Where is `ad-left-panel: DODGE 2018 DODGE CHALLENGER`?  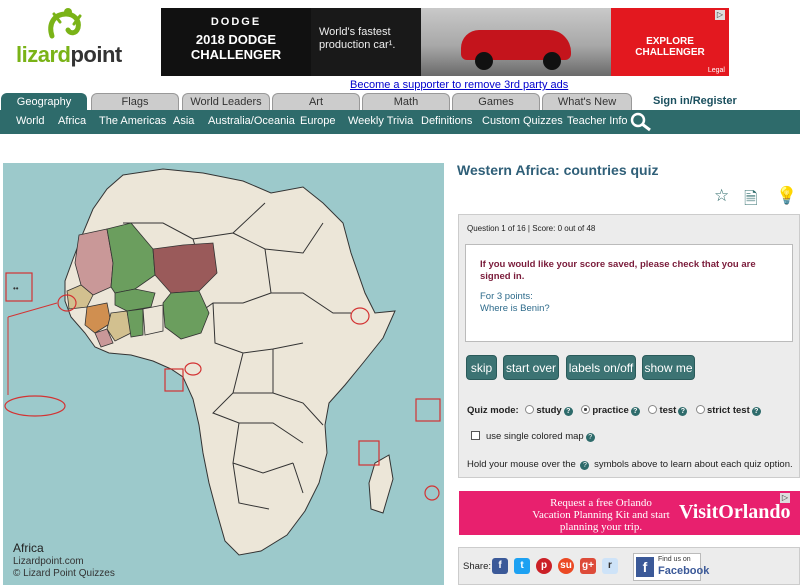
ad-left-panel: DODGE 2018 DODGE CHALLENGER is located at coordinates (236, 42).